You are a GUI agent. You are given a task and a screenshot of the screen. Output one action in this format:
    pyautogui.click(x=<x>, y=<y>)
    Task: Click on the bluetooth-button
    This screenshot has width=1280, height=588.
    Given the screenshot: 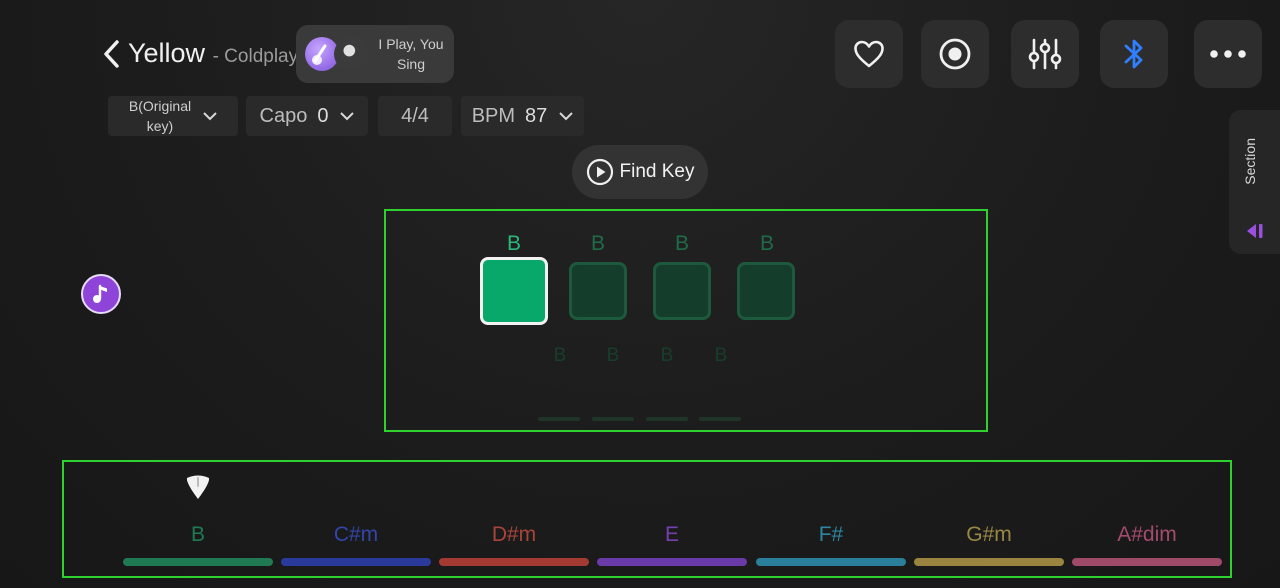 What is the action you would take?
    pyautogui.click(x=1134, y=54)
    